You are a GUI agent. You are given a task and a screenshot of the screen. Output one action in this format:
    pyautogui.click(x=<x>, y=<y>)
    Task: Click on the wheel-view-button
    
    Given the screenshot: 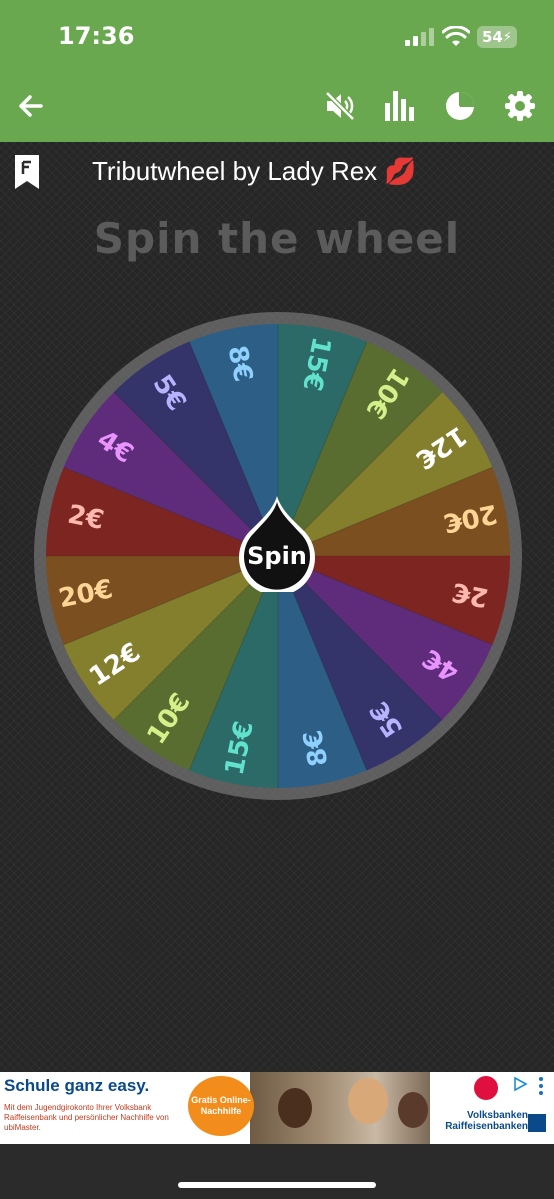 What is the action you would take?
    pyautogui.click(x=460, y=106)
    